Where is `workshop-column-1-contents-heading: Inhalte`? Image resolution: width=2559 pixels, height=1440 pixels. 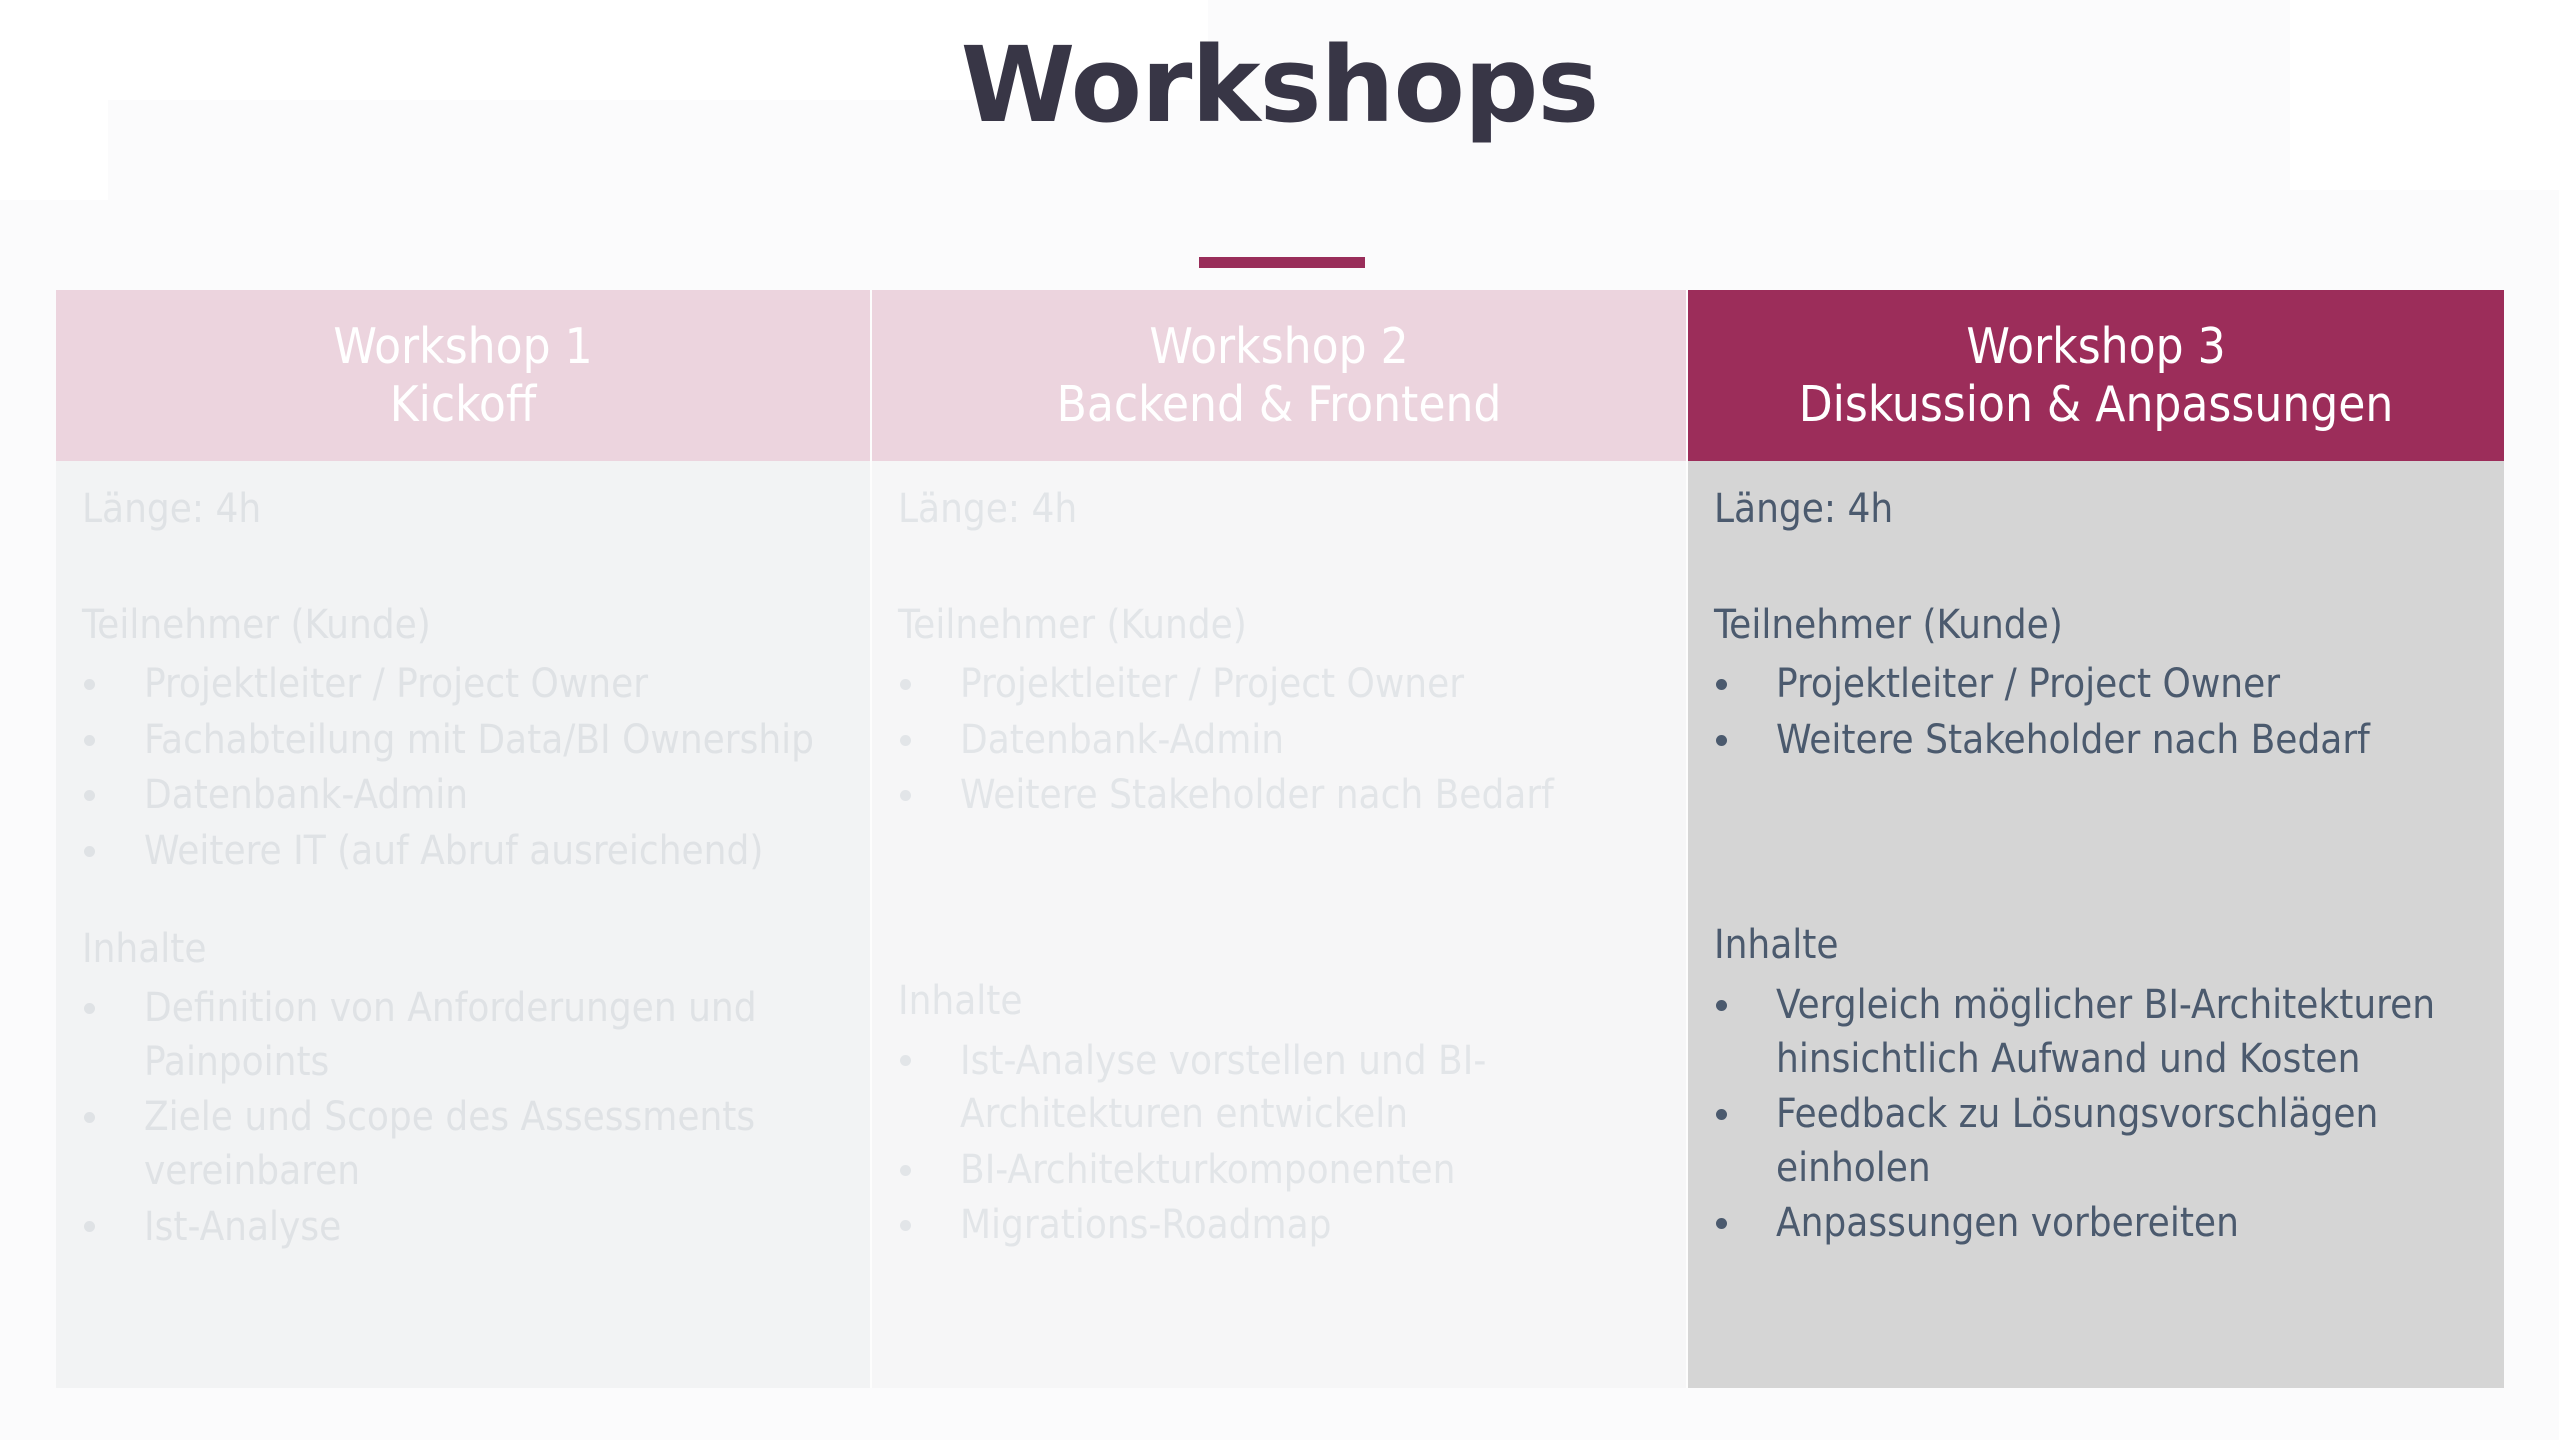 workshop-column-1-contents-heading: Inhalte is located at coordinates (144, 948).